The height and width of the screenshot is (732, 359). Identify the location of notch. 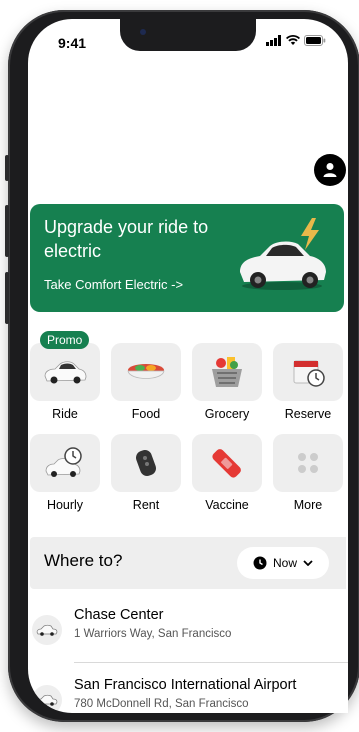
(188, 35).